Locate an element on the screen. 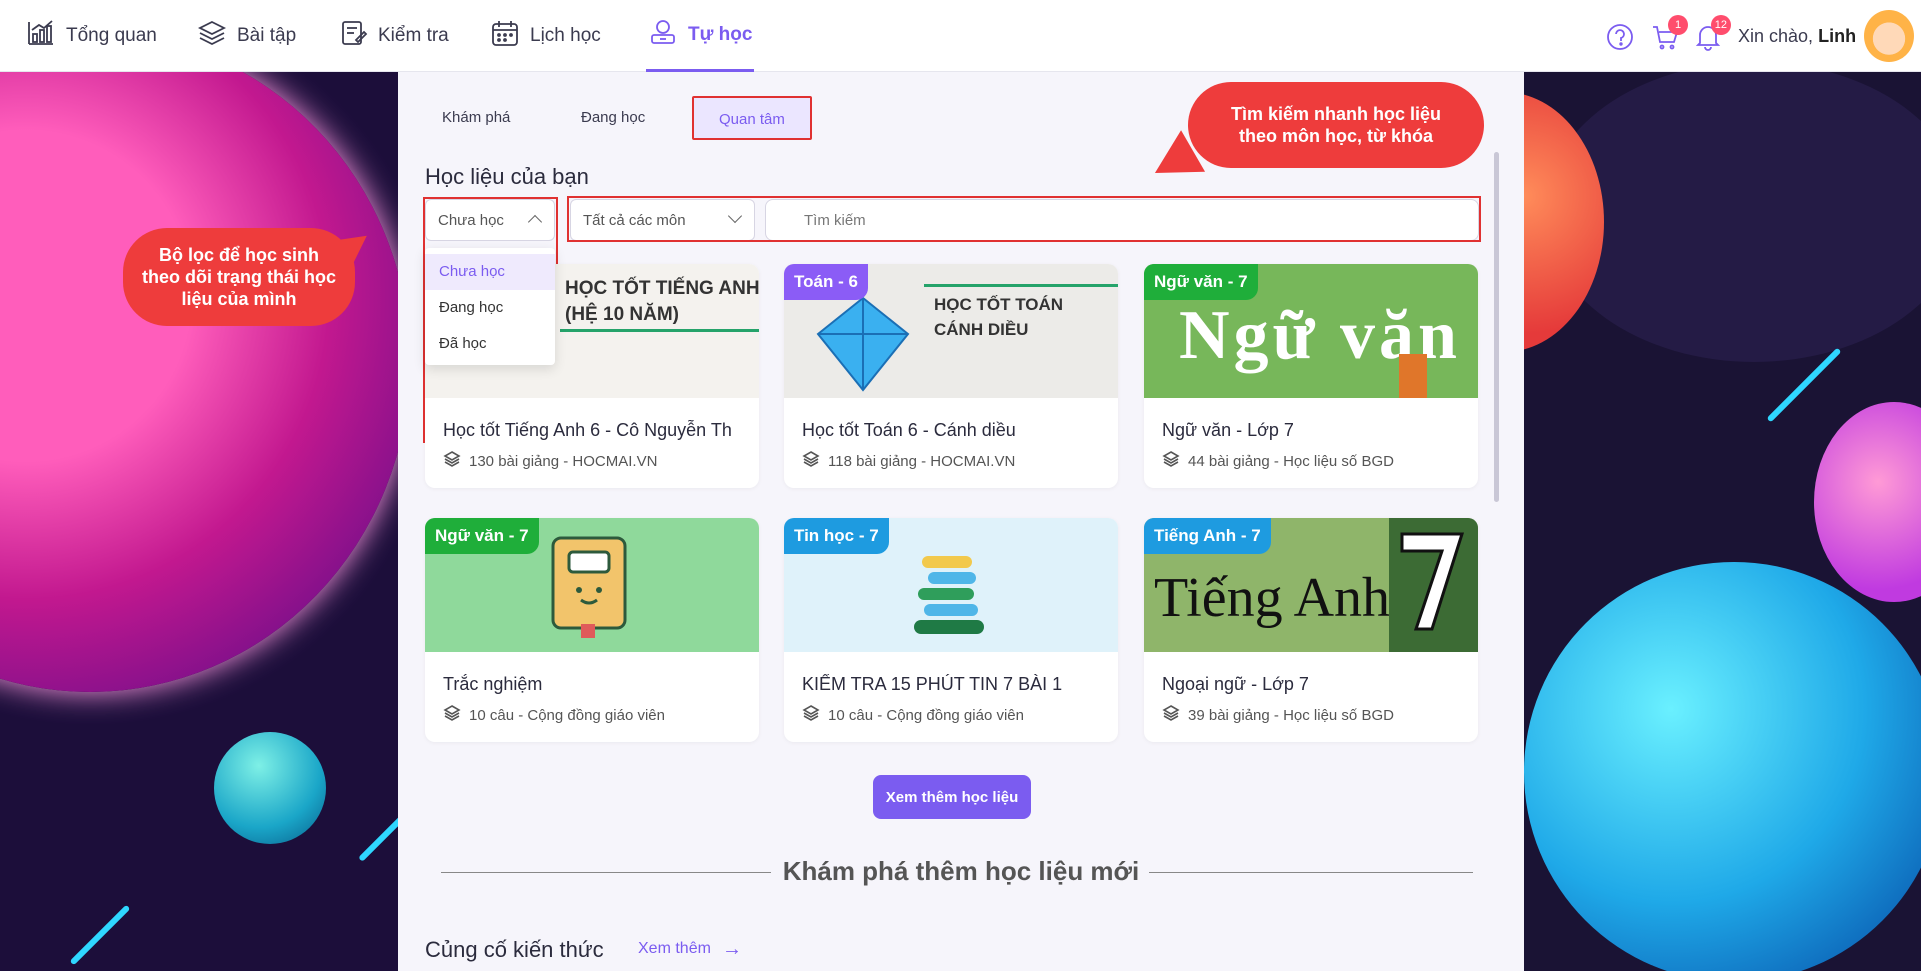 The image size is (1921, 971). subject-tag: Tiếng Anh - 7 is located at coordinates (1207, 536).